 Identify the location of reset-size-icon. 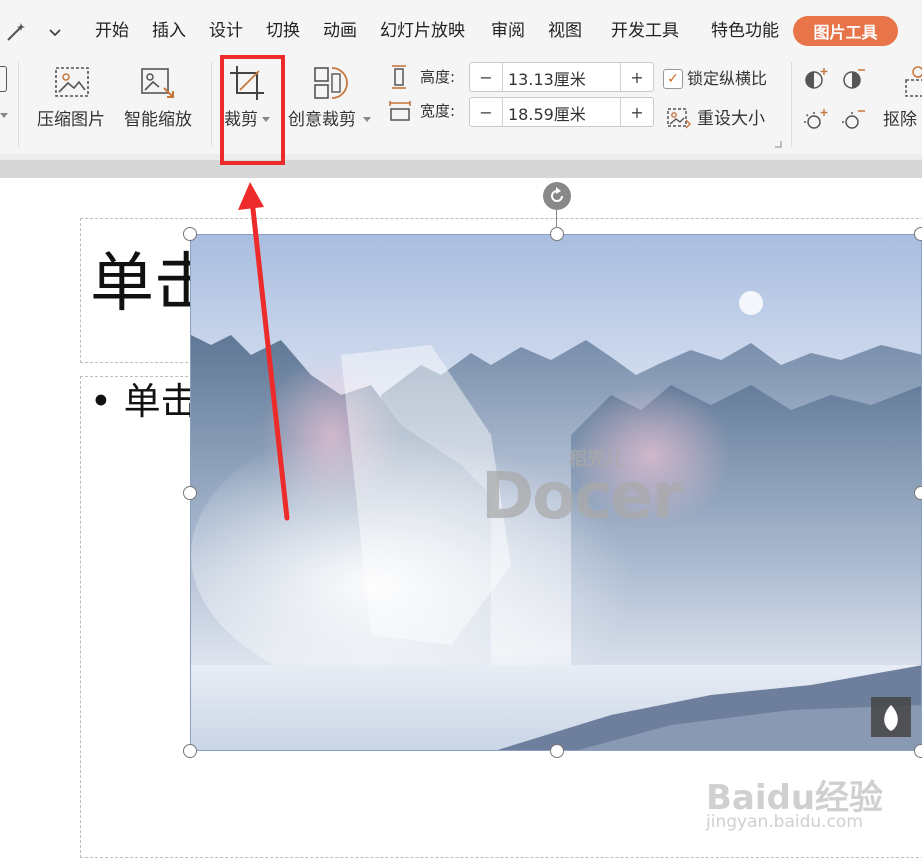
(679, 118).